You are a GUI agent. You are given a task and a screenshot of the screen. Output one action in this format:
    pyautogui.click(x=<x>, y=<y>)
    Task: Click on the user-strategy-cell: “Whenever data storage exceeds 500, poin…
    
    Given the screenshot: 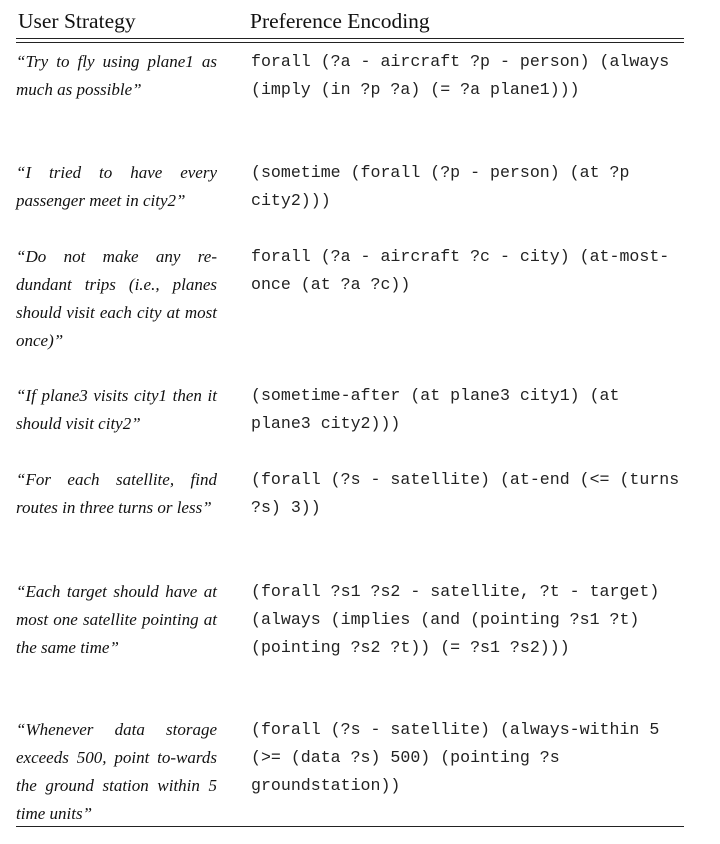 What is the action you would take?
    pyautogui.click(x=116, y=771)
    